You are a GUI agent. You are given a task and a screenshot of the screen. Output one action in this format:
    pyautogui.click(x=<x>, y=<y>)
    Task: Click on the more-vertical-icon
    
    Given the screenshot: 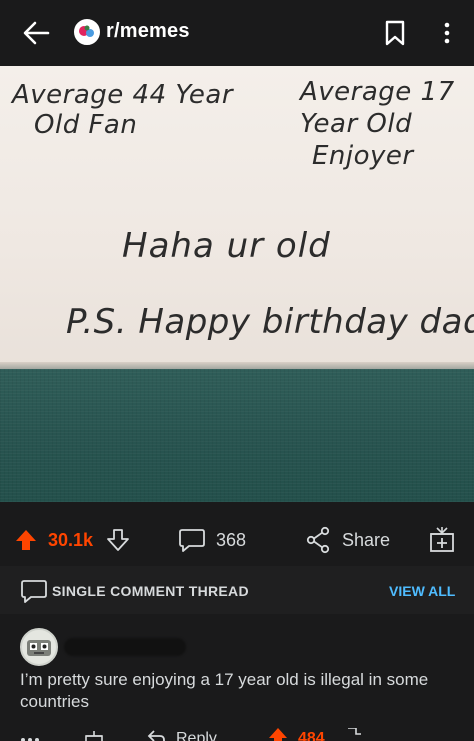 What is the action you would take?
    pyautogui.click(x=447, y=33)
    